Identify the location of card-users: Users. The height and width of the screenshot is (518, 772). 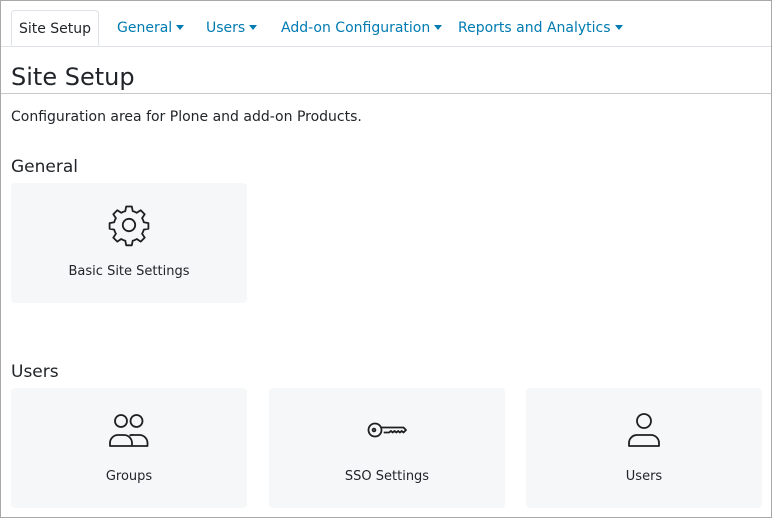
(644, 448).